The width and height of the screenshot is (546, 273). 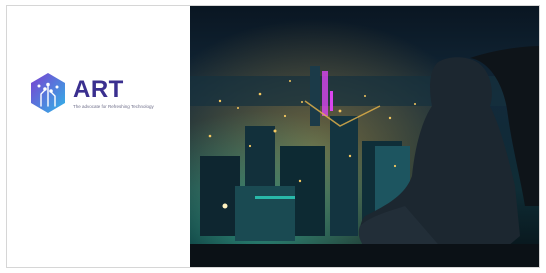 What do you see at coordinates (98, 89) in the screenshot?
I see `logo-name: ART` at bounding box center [98, 89].